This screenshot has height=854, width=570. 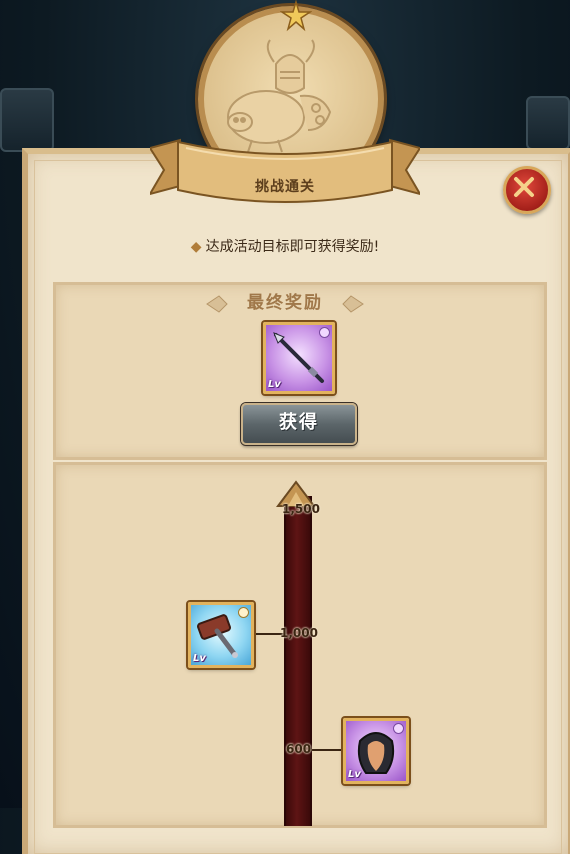 What do you see at coordinates (299, 633) in the screenshot?
I see `milestone-label: 1,000` at bounding box center [299, 633].